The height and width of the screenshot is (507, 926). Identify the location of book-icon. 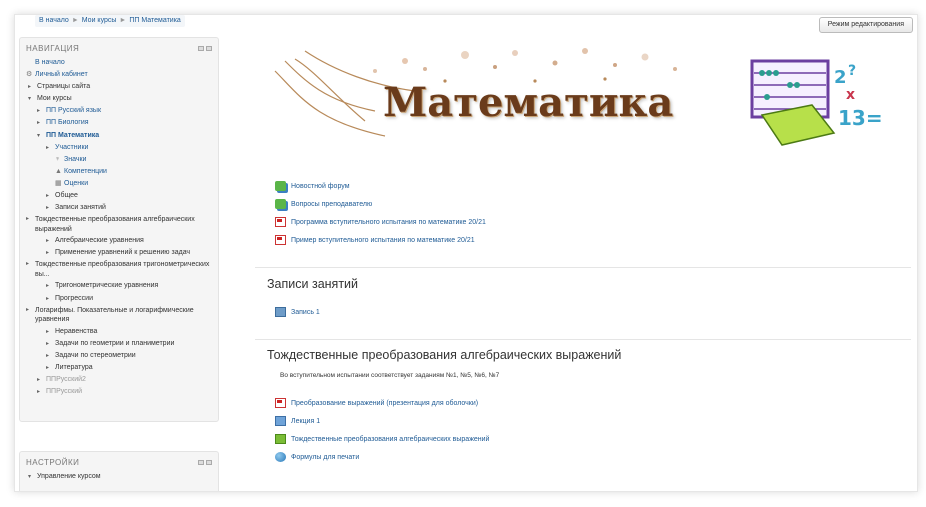
(280, 439).